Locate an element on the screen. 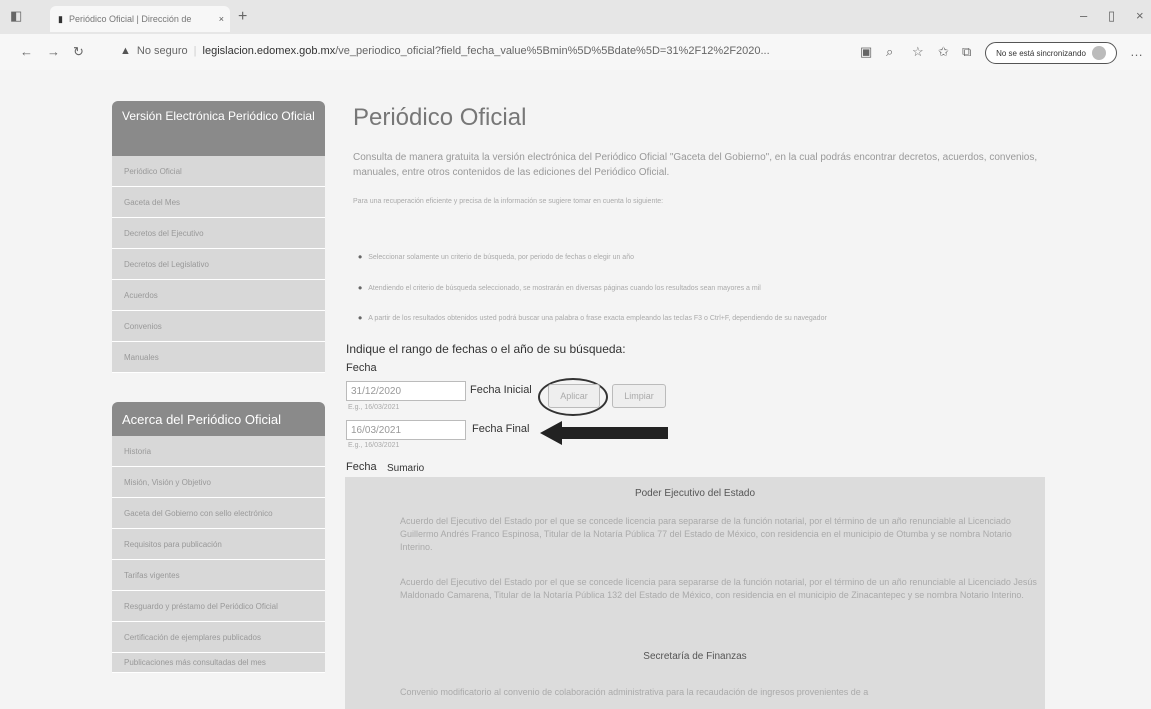 This screenshot has width=1151, height=709. reader-icon: ▣ is located at coordinates (866, 52).